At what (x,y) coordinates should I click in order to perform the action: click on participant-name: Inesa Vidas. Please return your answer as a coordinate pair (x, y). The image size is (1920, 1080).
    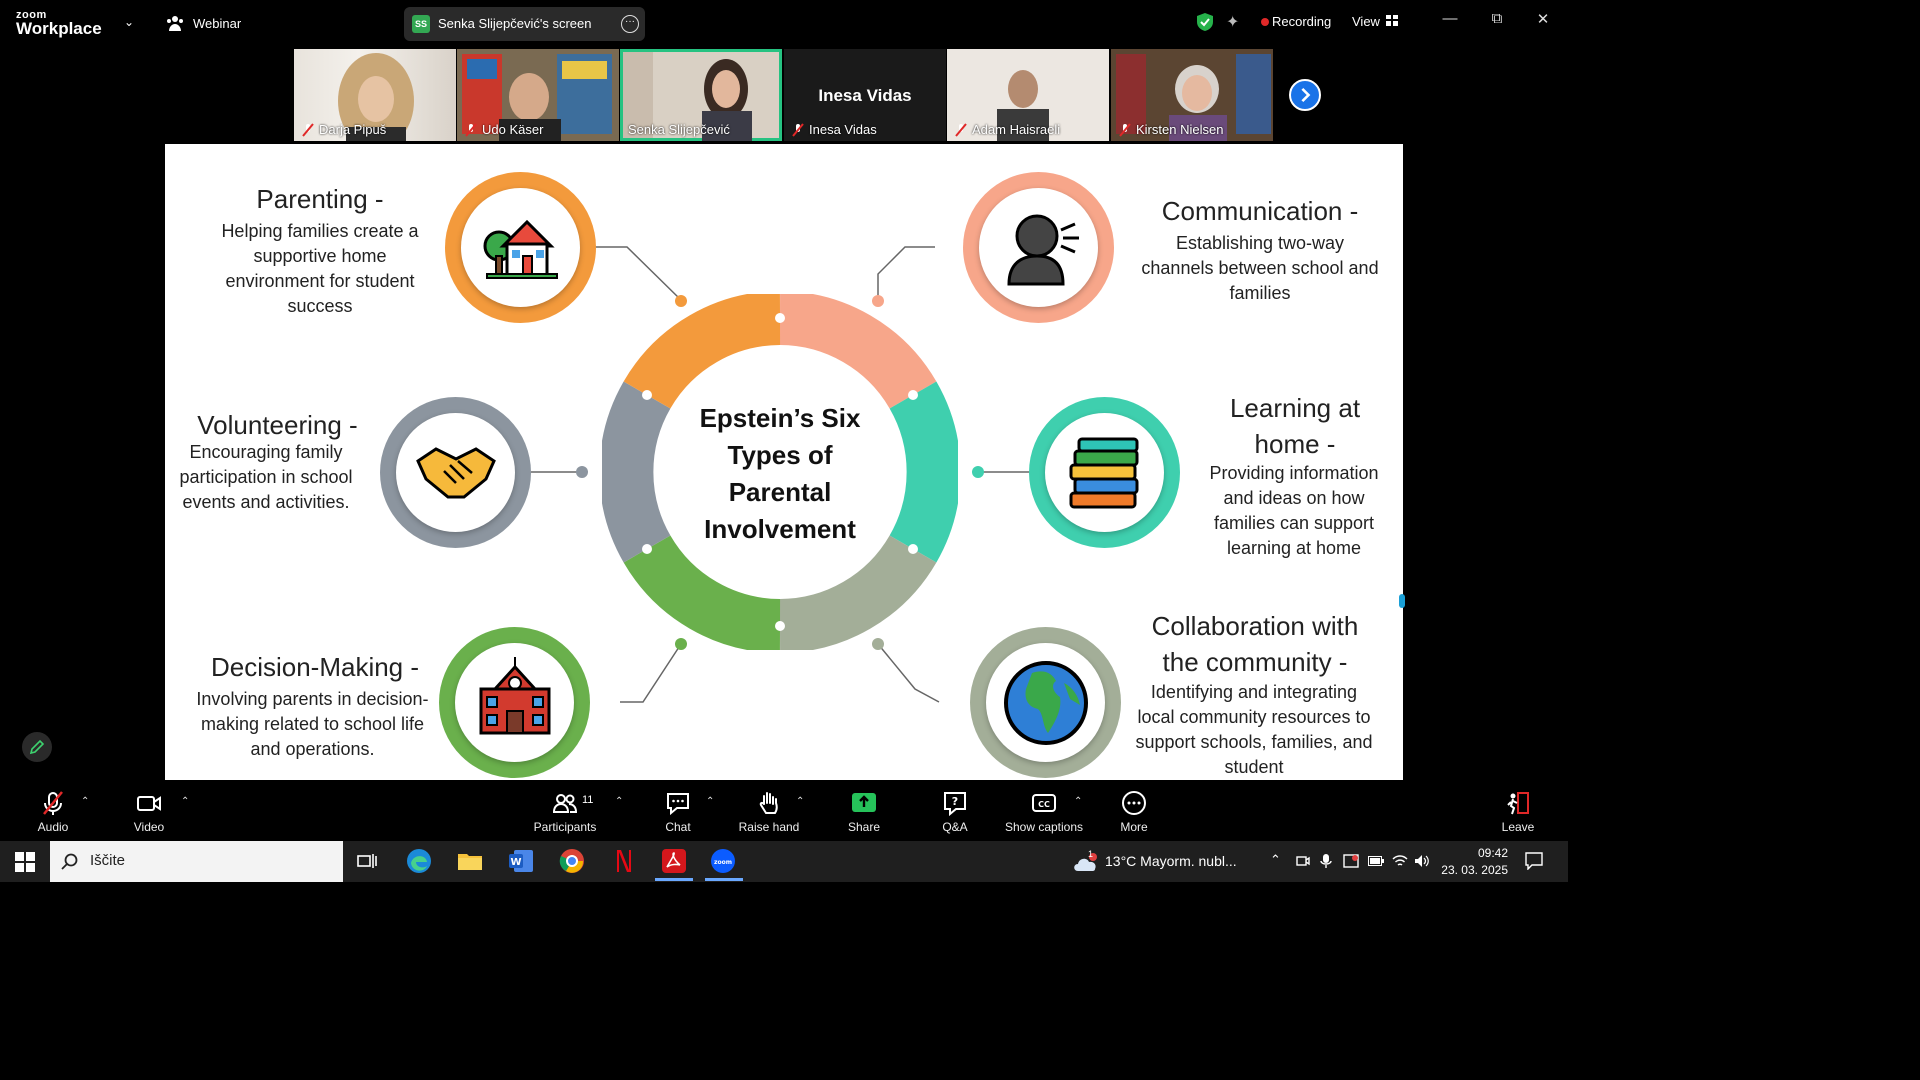
    Looking at the image, I should click on (843, 129).